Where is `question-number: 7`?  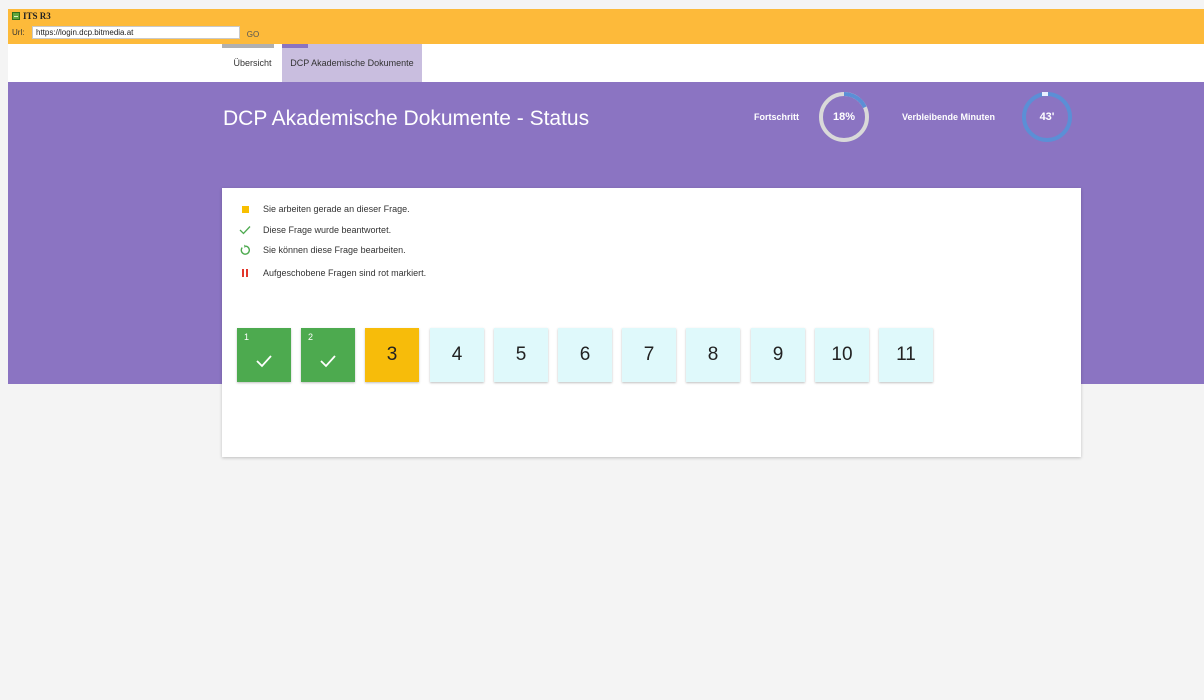 question-number: 7 is located at coordinates (649, 354).